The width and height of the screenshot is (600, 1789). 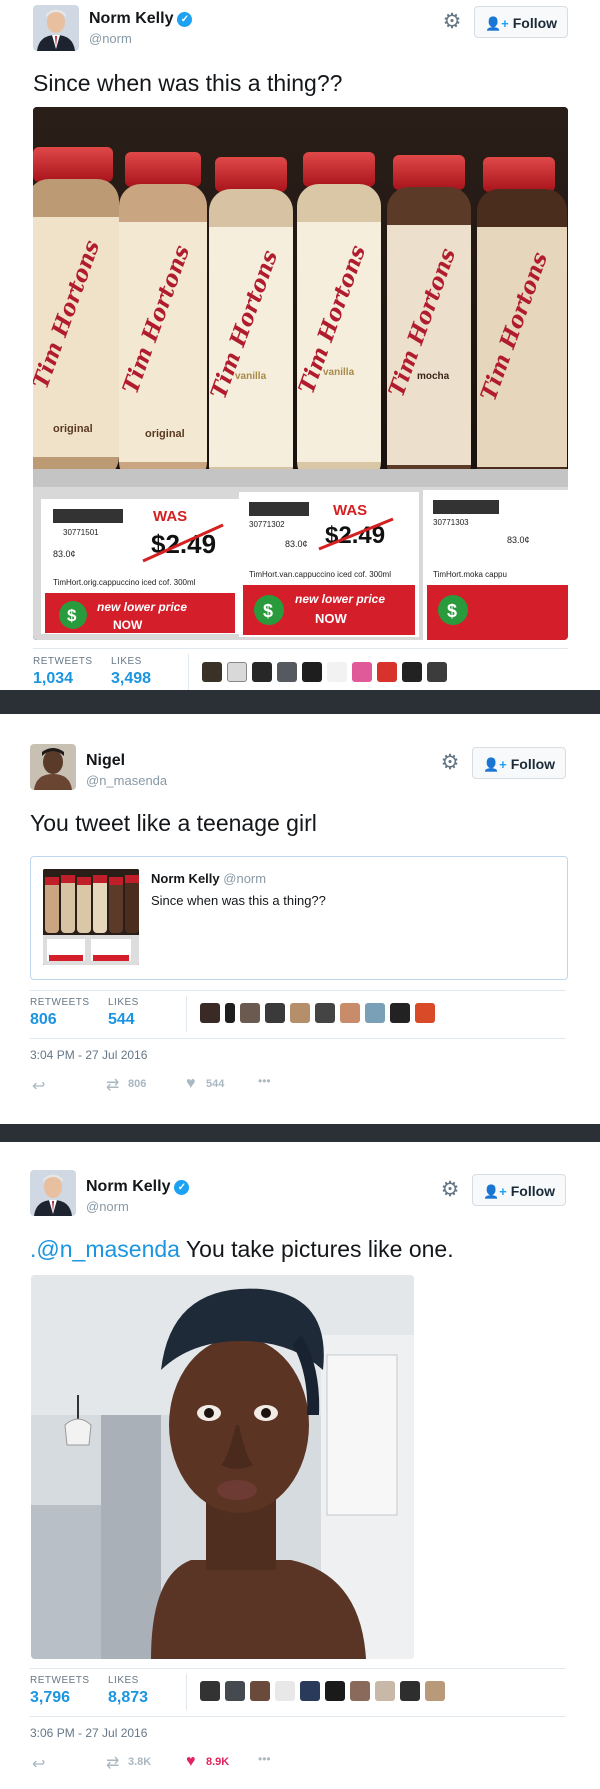 I want to click on retweets-count: 3,796, so click(x=50, y=1698).